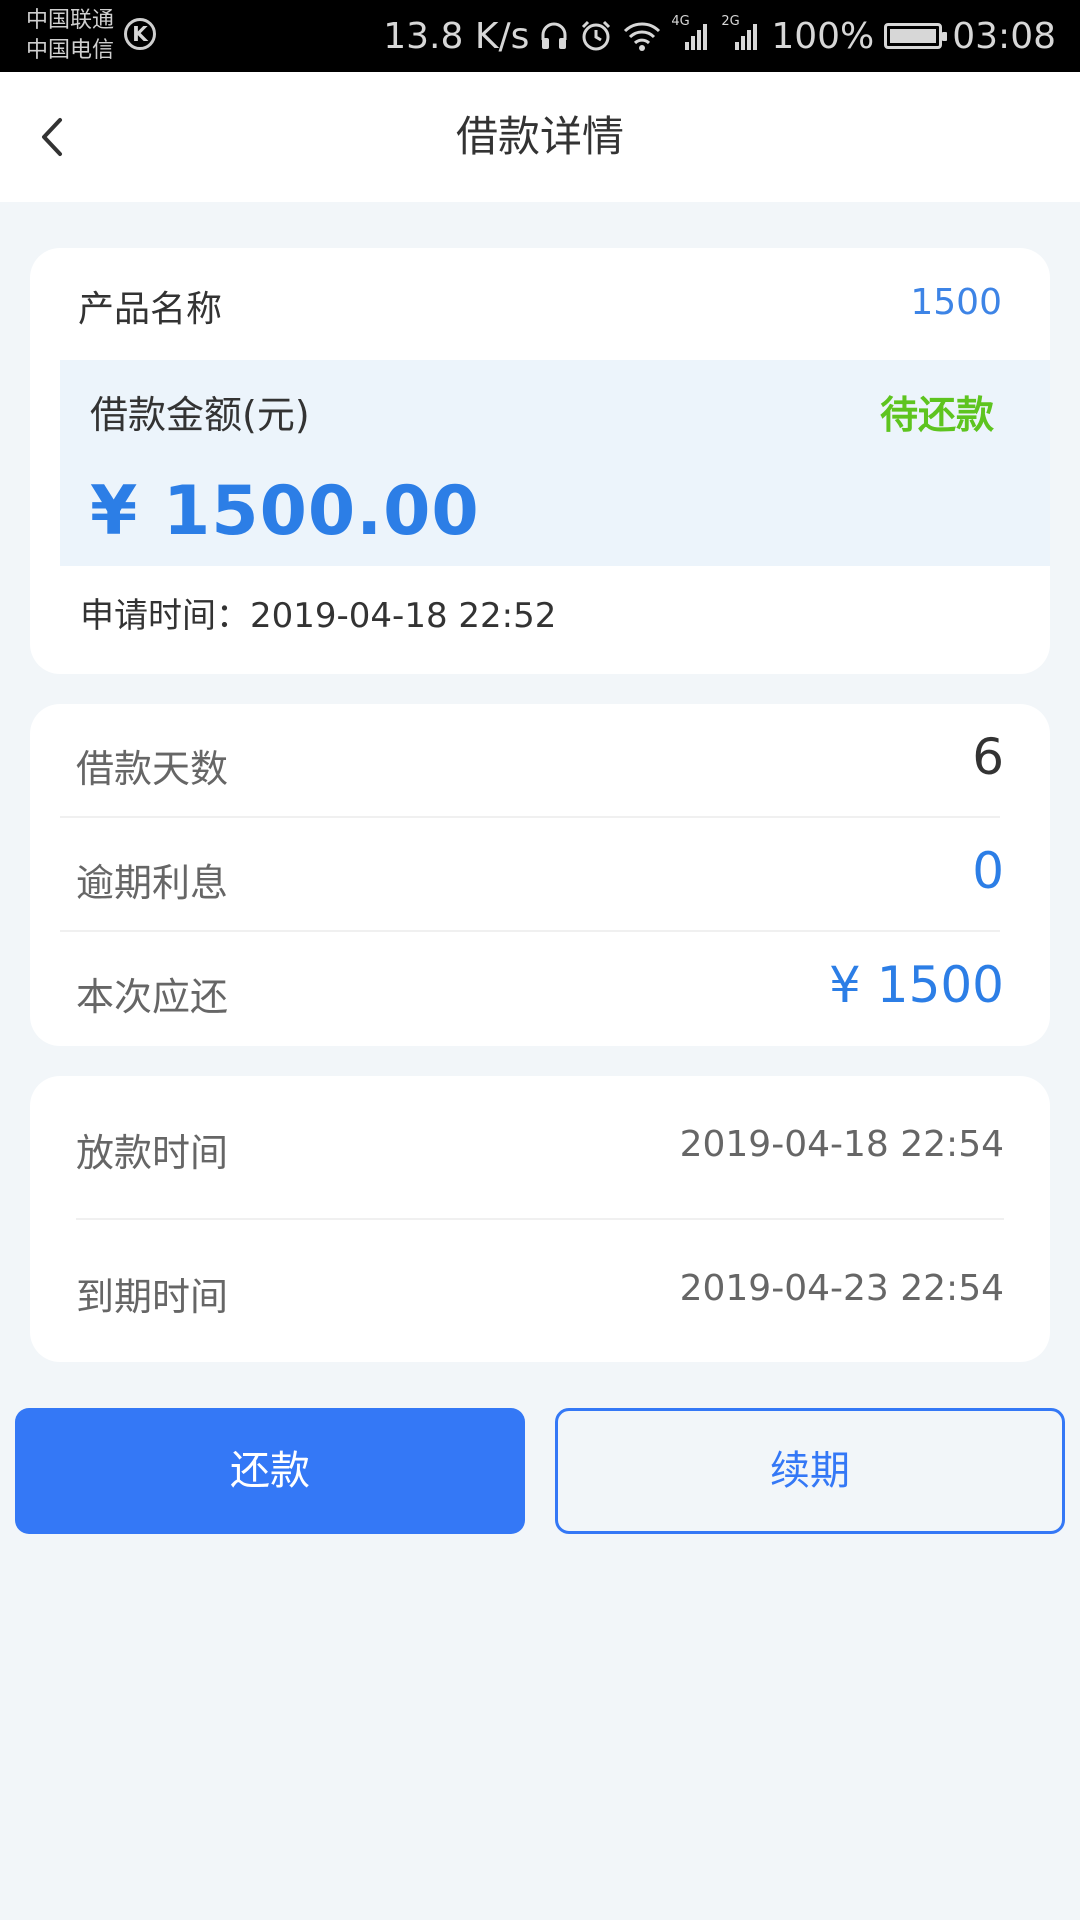  What do you see at coordinates (596, 35) in the screenshot?
I see `alarm-icon` at bounding box center [596, 35].